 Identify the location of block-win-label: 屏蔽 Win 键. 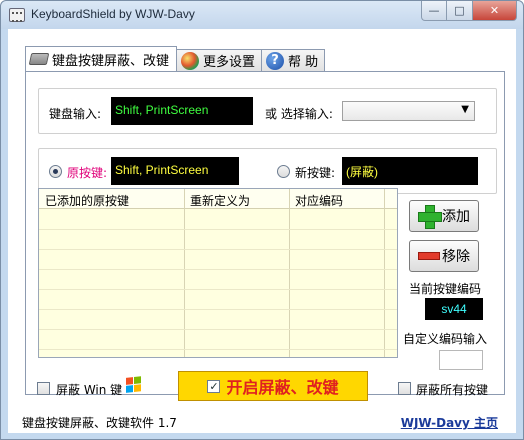
(89, 390).